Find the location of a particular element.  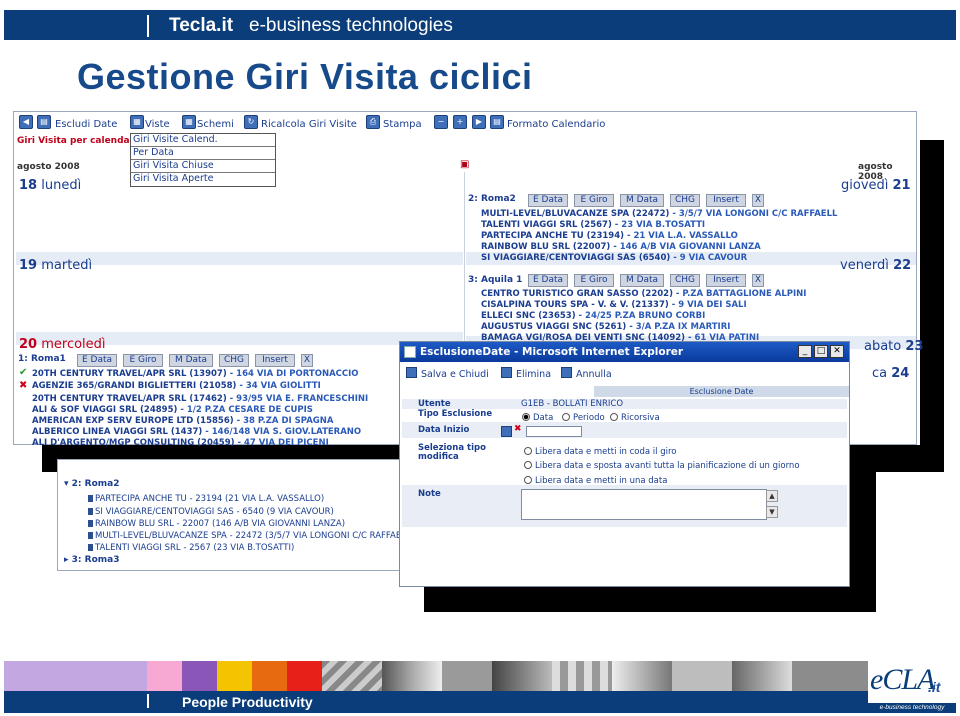

delete-button: Elimina is located at coordinates (533, 374).